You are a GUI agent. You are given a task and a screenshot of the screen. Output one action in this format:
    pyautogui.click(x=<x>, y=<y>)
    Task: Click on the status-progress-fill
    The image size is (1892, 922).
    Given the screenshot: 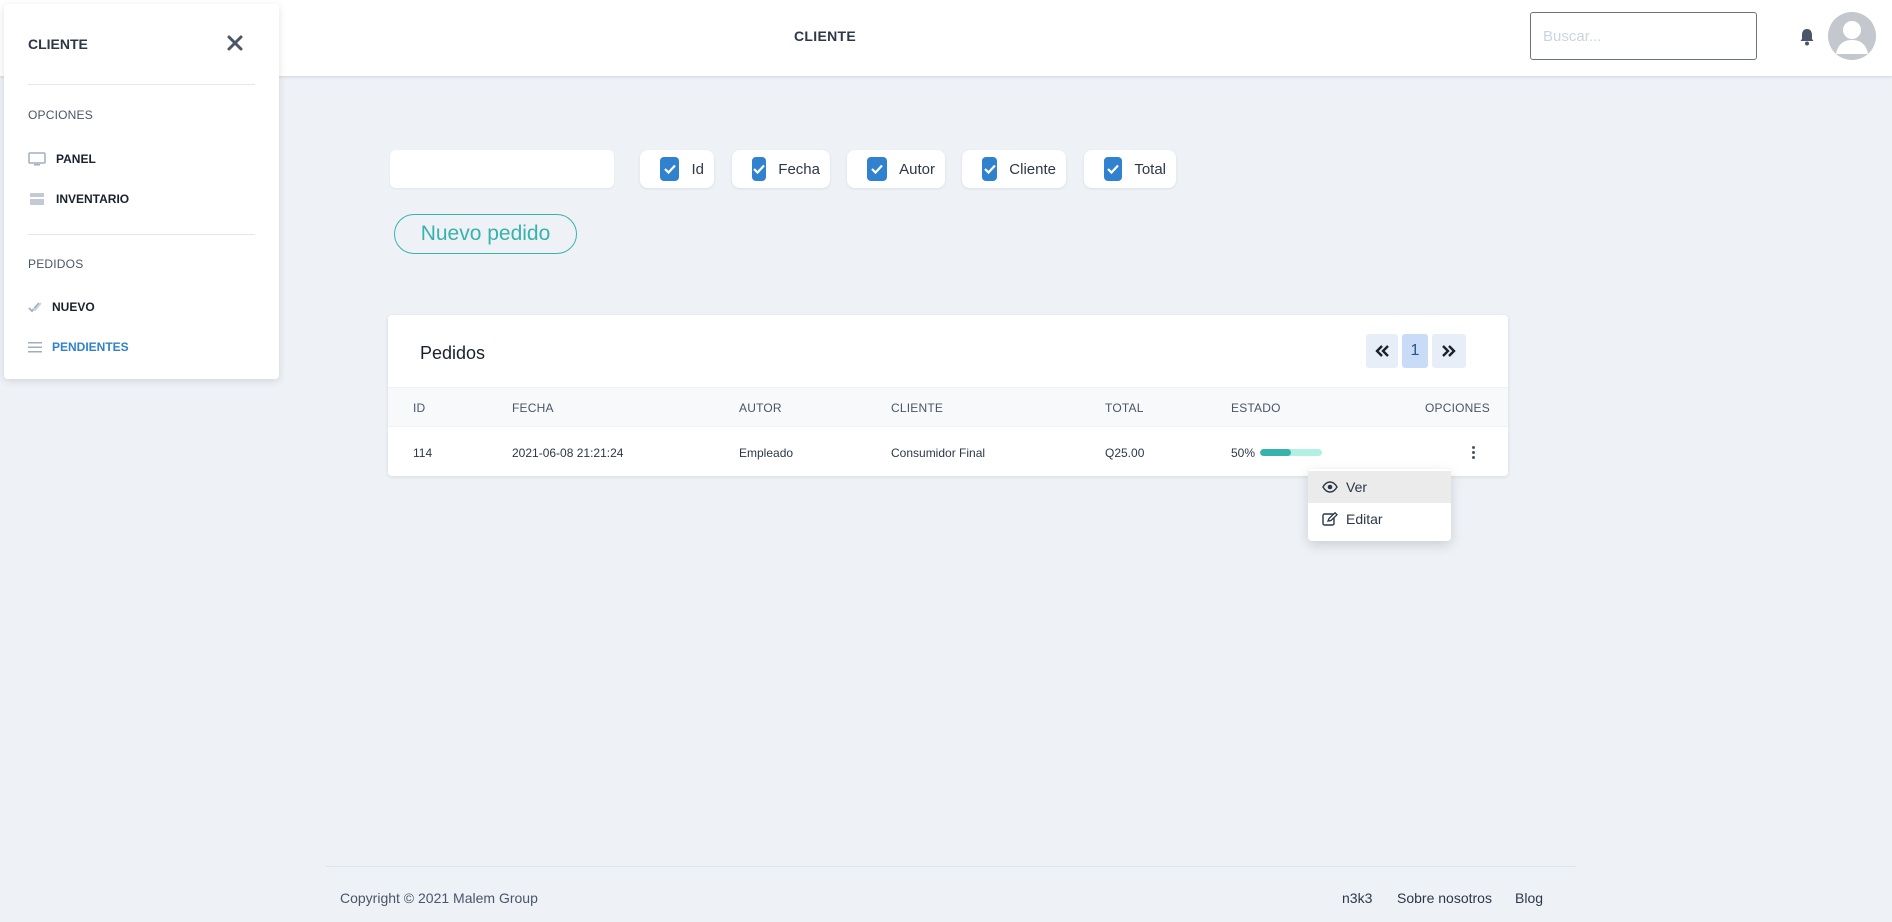 What is the action you would take?
    pyautogui.click(x=1275, y=452)
    